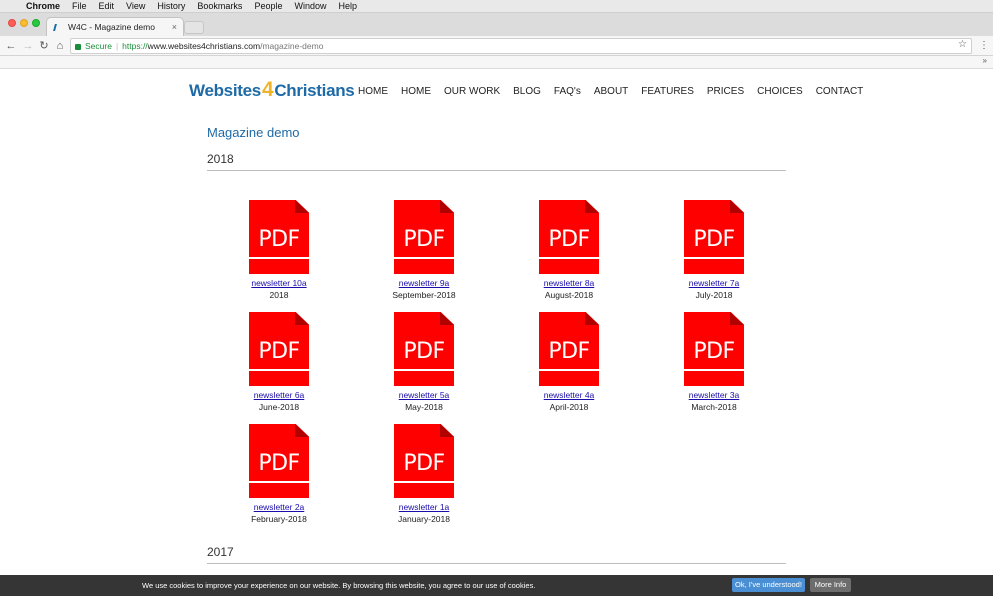 This screenshot has width=993, height=596. I want to click on menu-file: File, so click(79, 6).